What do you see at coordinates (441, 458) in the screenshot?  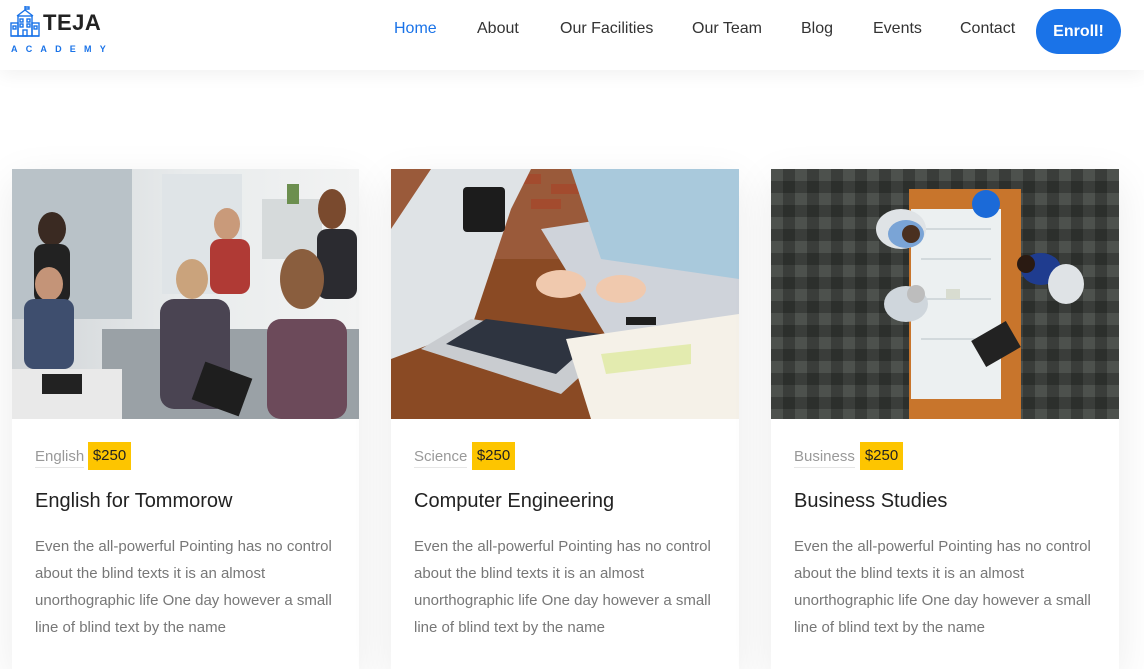 I see `course-category: Science` at bounding box center [441, 458].